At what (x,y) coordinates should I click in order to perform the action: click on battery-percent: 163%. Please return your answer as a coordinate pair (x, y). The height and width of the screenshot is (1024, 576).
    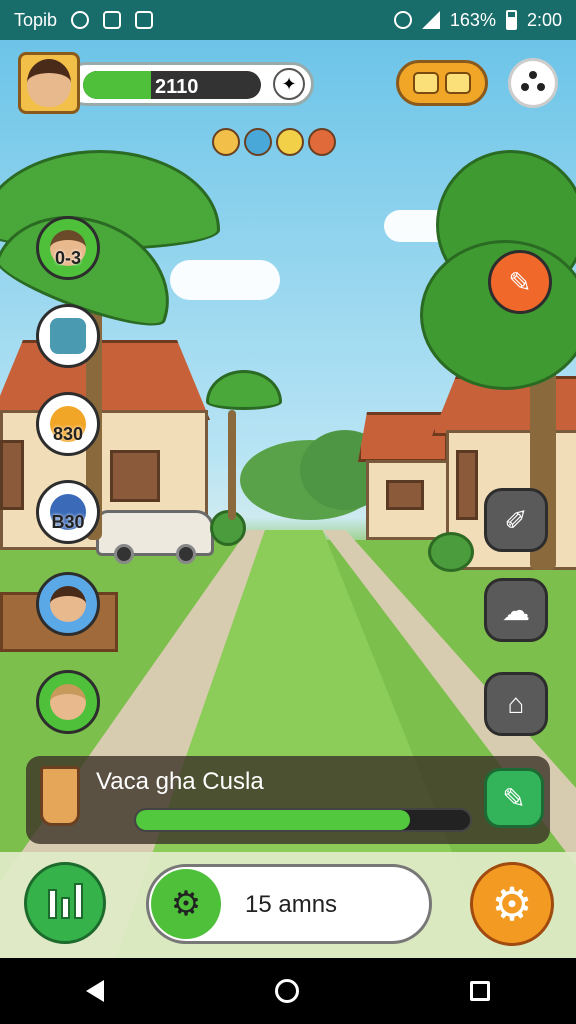
    Looking at the image, I should click on (472, 19).